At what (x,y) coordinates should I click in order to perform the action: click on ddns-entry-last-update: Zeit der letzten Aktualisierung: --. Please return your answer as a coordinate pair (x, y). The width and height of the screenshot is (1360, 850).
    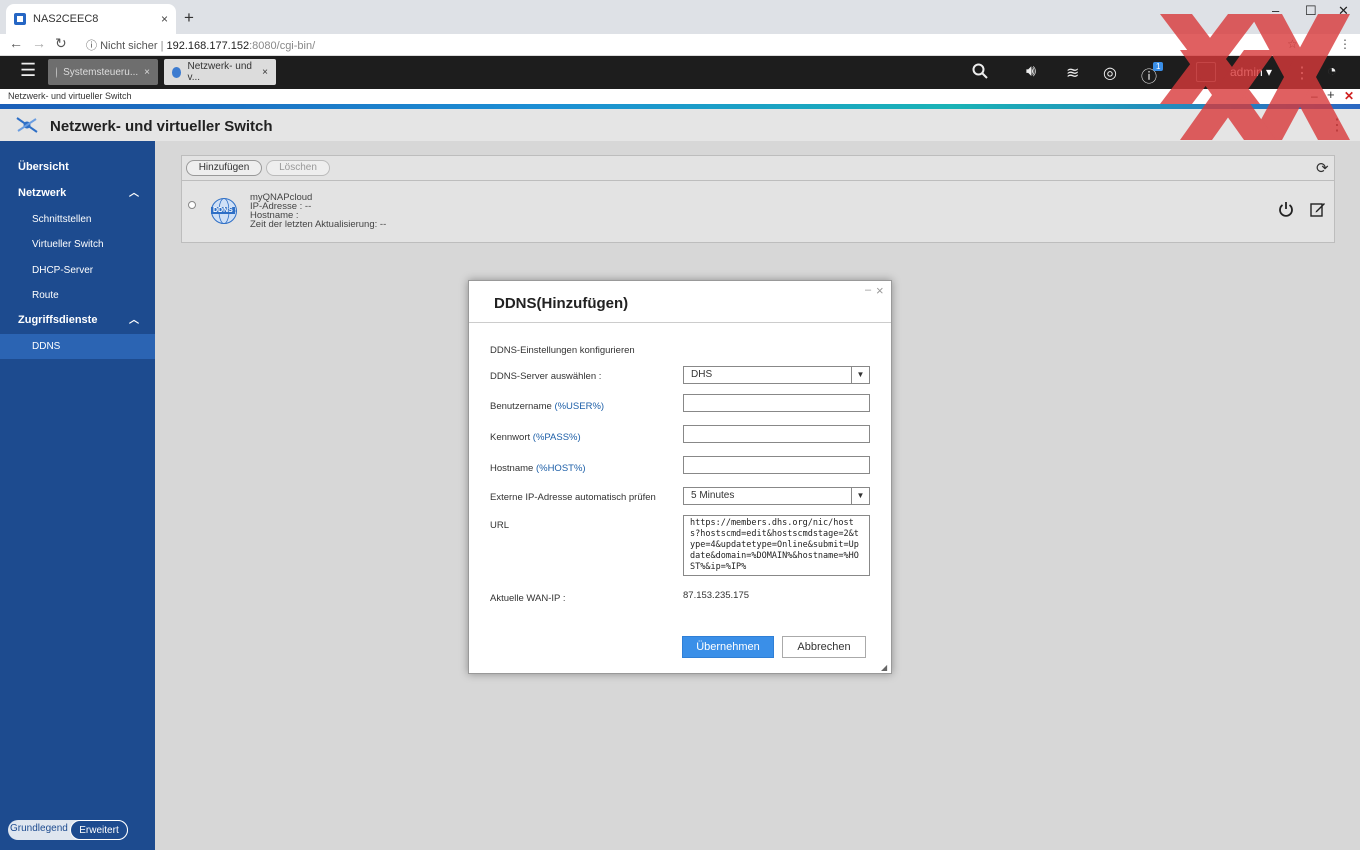
    Looking at the image, I should click on (318, 224).